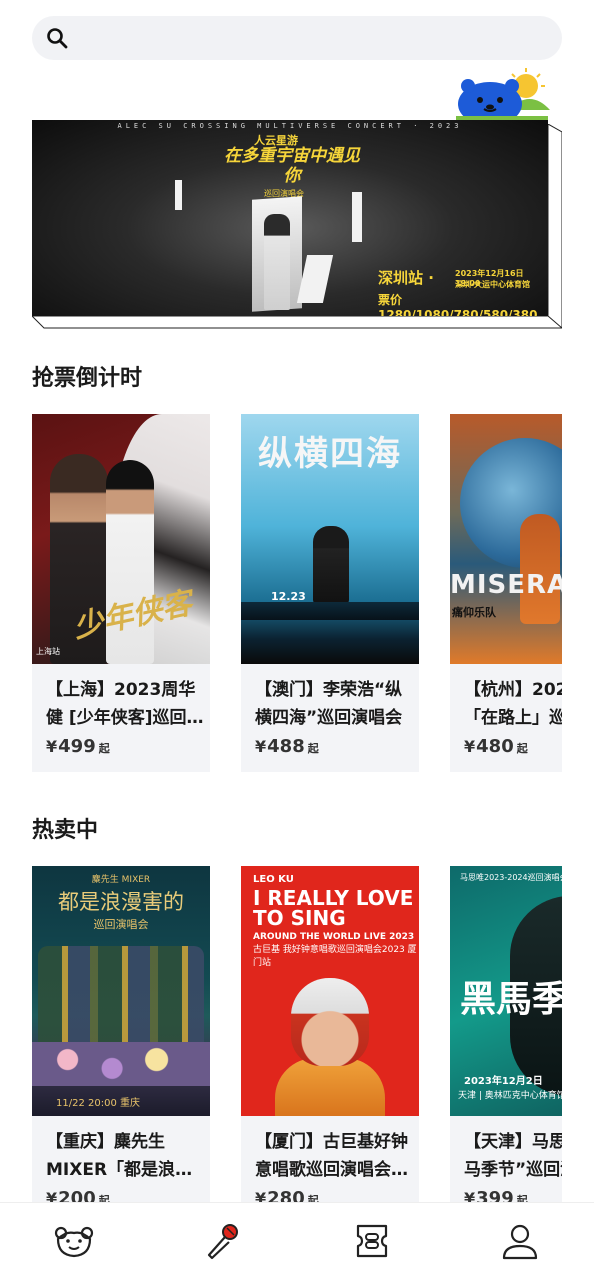 The image size is (594, 1280). Describe the element at coordinates (333, 908) in the screenshot. I see `poster-title: I REALLY LOVE TO SING` at that location.